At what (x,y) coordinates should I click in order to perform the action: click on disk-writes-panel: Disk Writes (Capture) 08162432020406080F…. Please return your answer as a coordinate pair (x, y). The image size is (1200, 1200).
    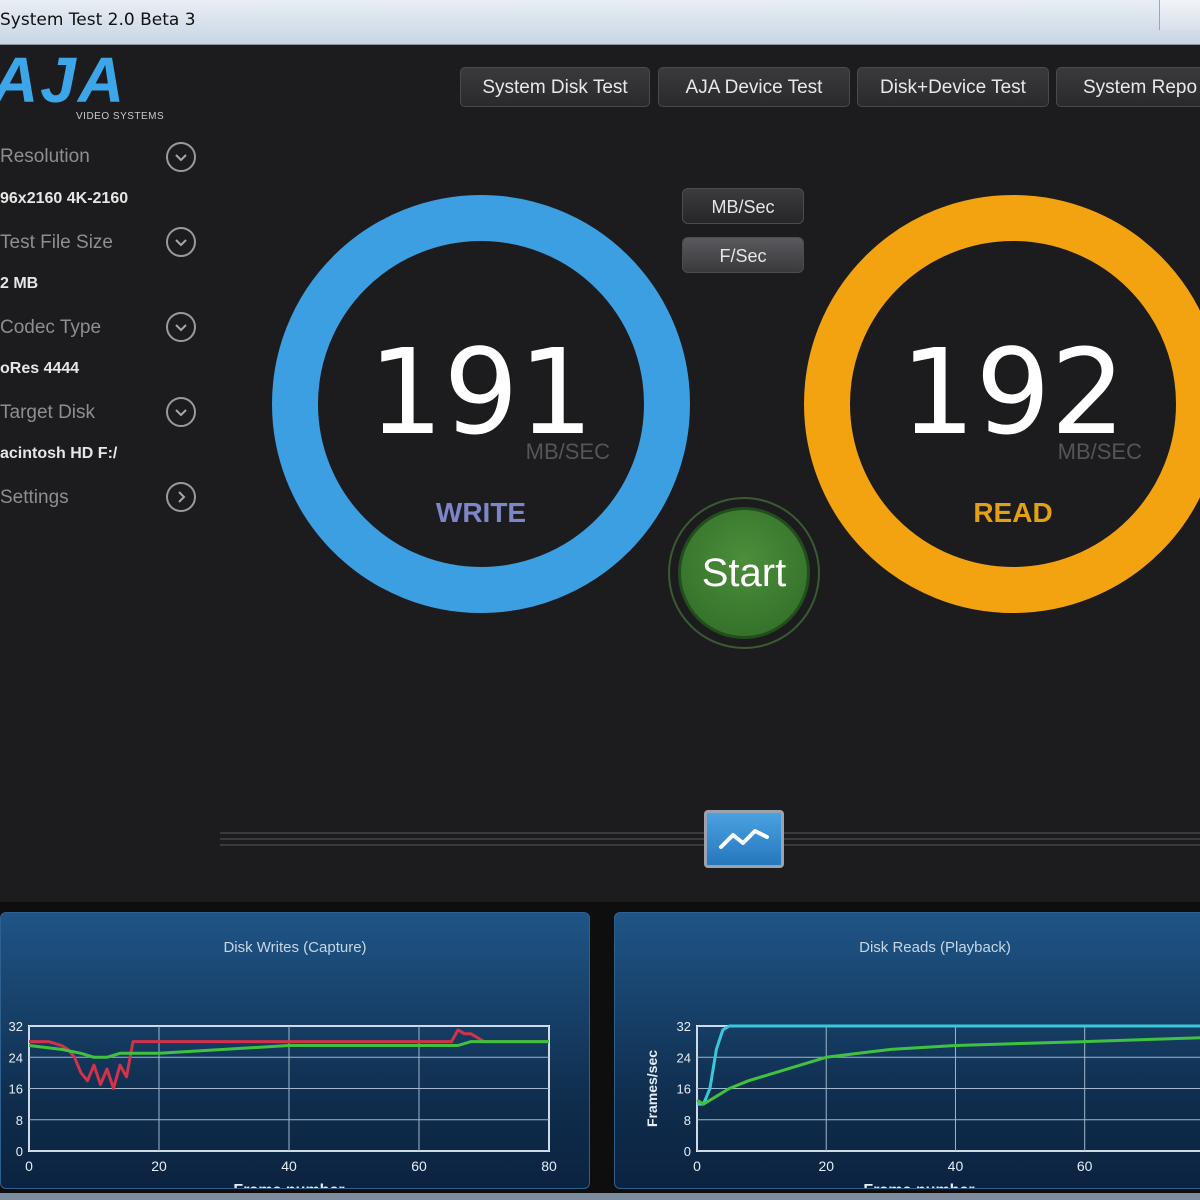
    Looking at the image, I should click on (295, 1050).